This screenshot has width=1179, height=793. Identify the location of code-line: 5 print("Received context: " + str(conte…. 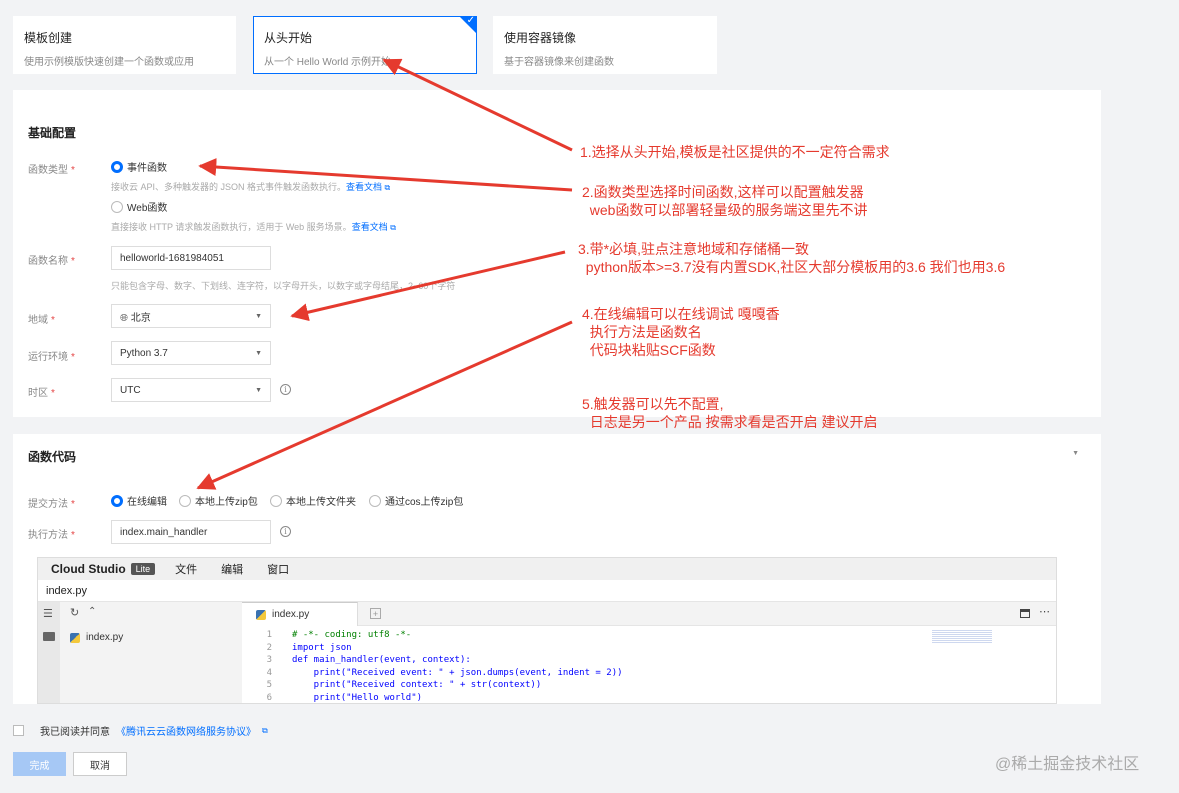
(404, 685).